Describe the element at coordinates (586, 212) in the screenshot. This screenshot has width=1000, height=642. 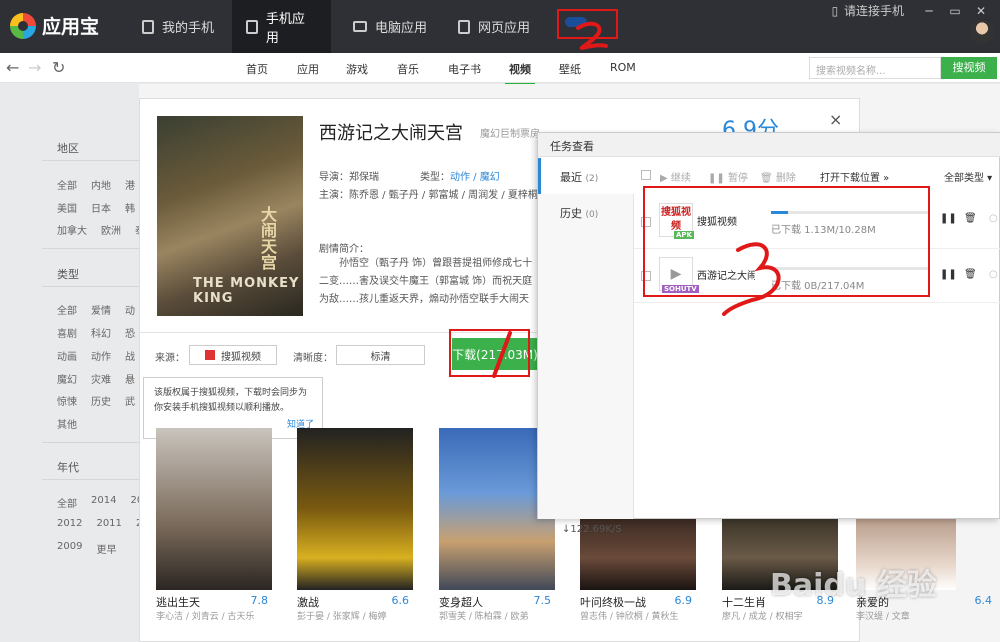
I see `task-tab-history: 历史 (0)` at that location.